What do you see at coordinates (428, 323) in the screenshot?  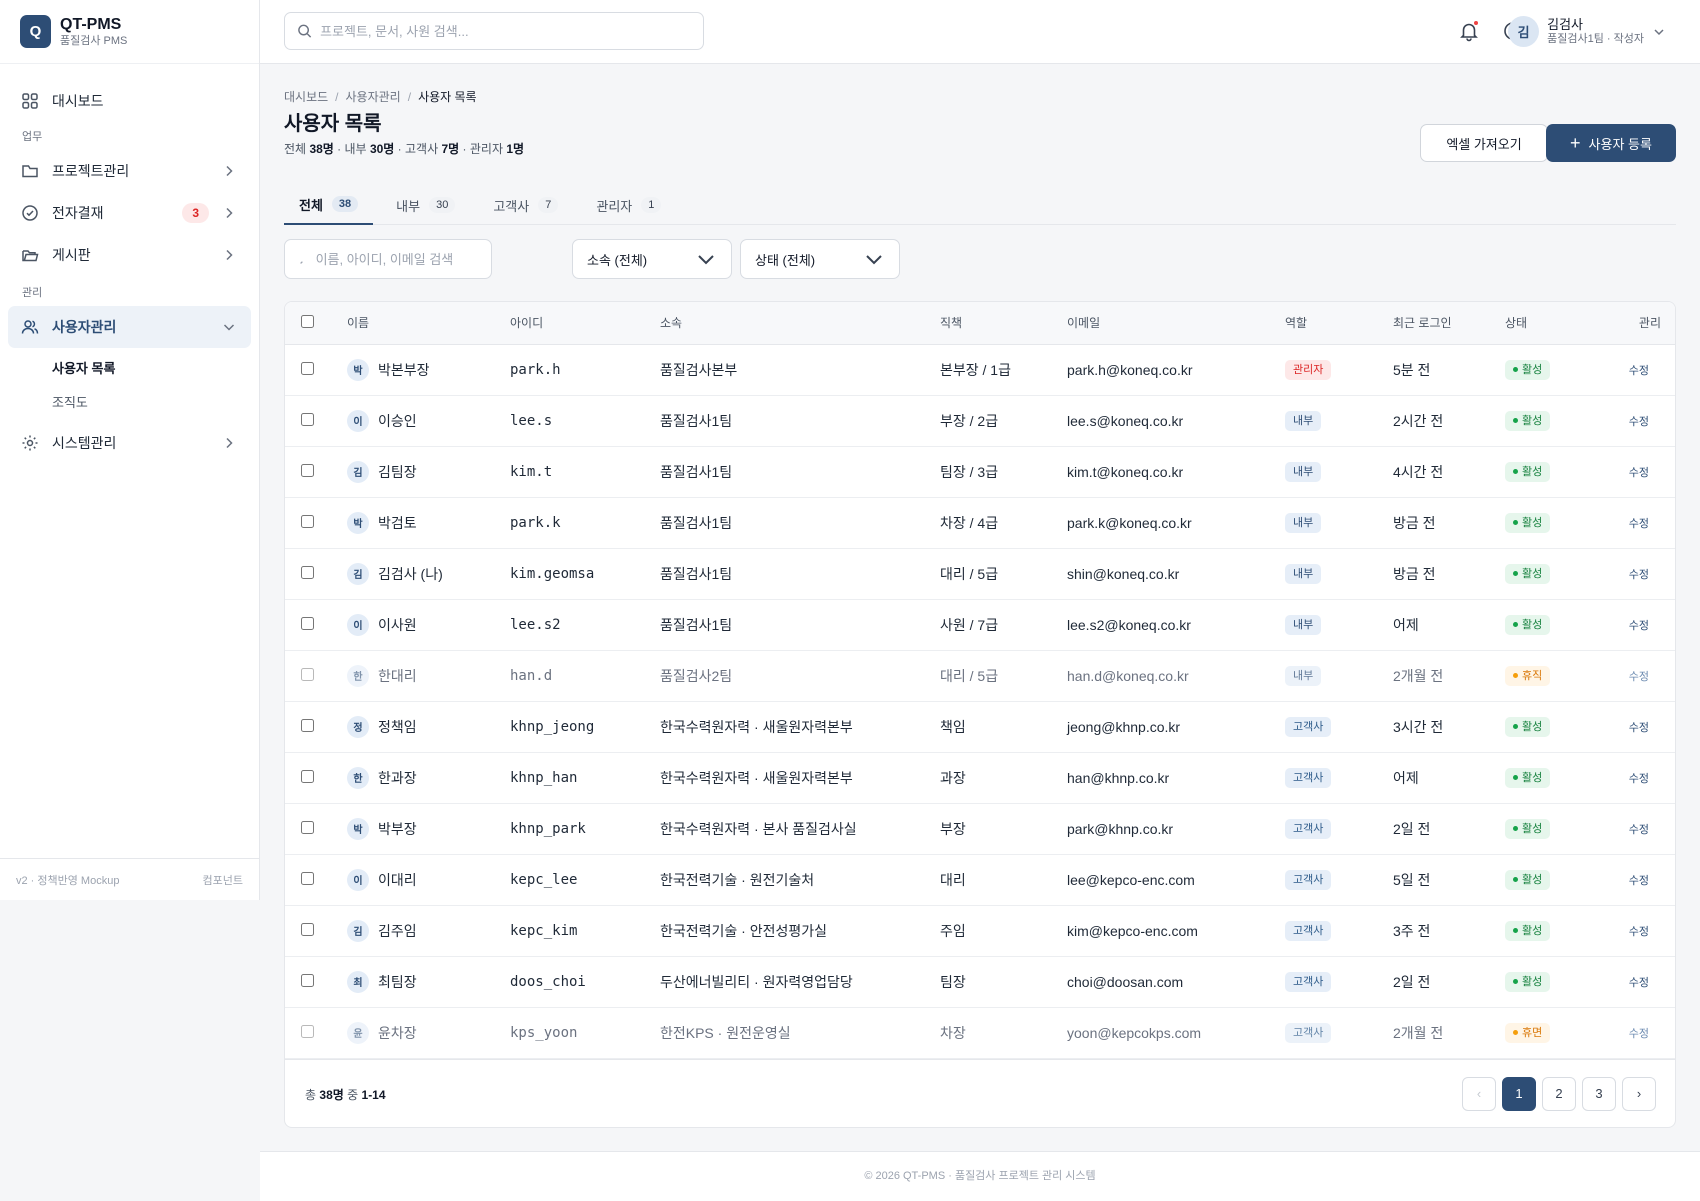 I see `column-header: 이름` at bounding box center [428, 323].